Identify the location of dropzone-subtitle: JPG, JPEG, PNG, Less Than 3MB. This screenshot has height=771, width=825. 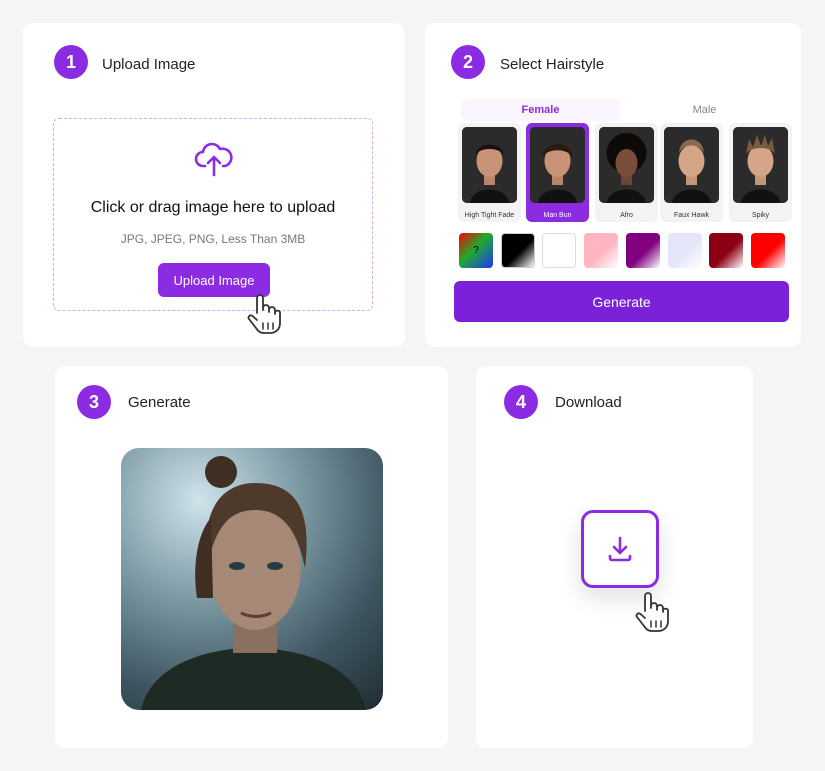
(213, 239).